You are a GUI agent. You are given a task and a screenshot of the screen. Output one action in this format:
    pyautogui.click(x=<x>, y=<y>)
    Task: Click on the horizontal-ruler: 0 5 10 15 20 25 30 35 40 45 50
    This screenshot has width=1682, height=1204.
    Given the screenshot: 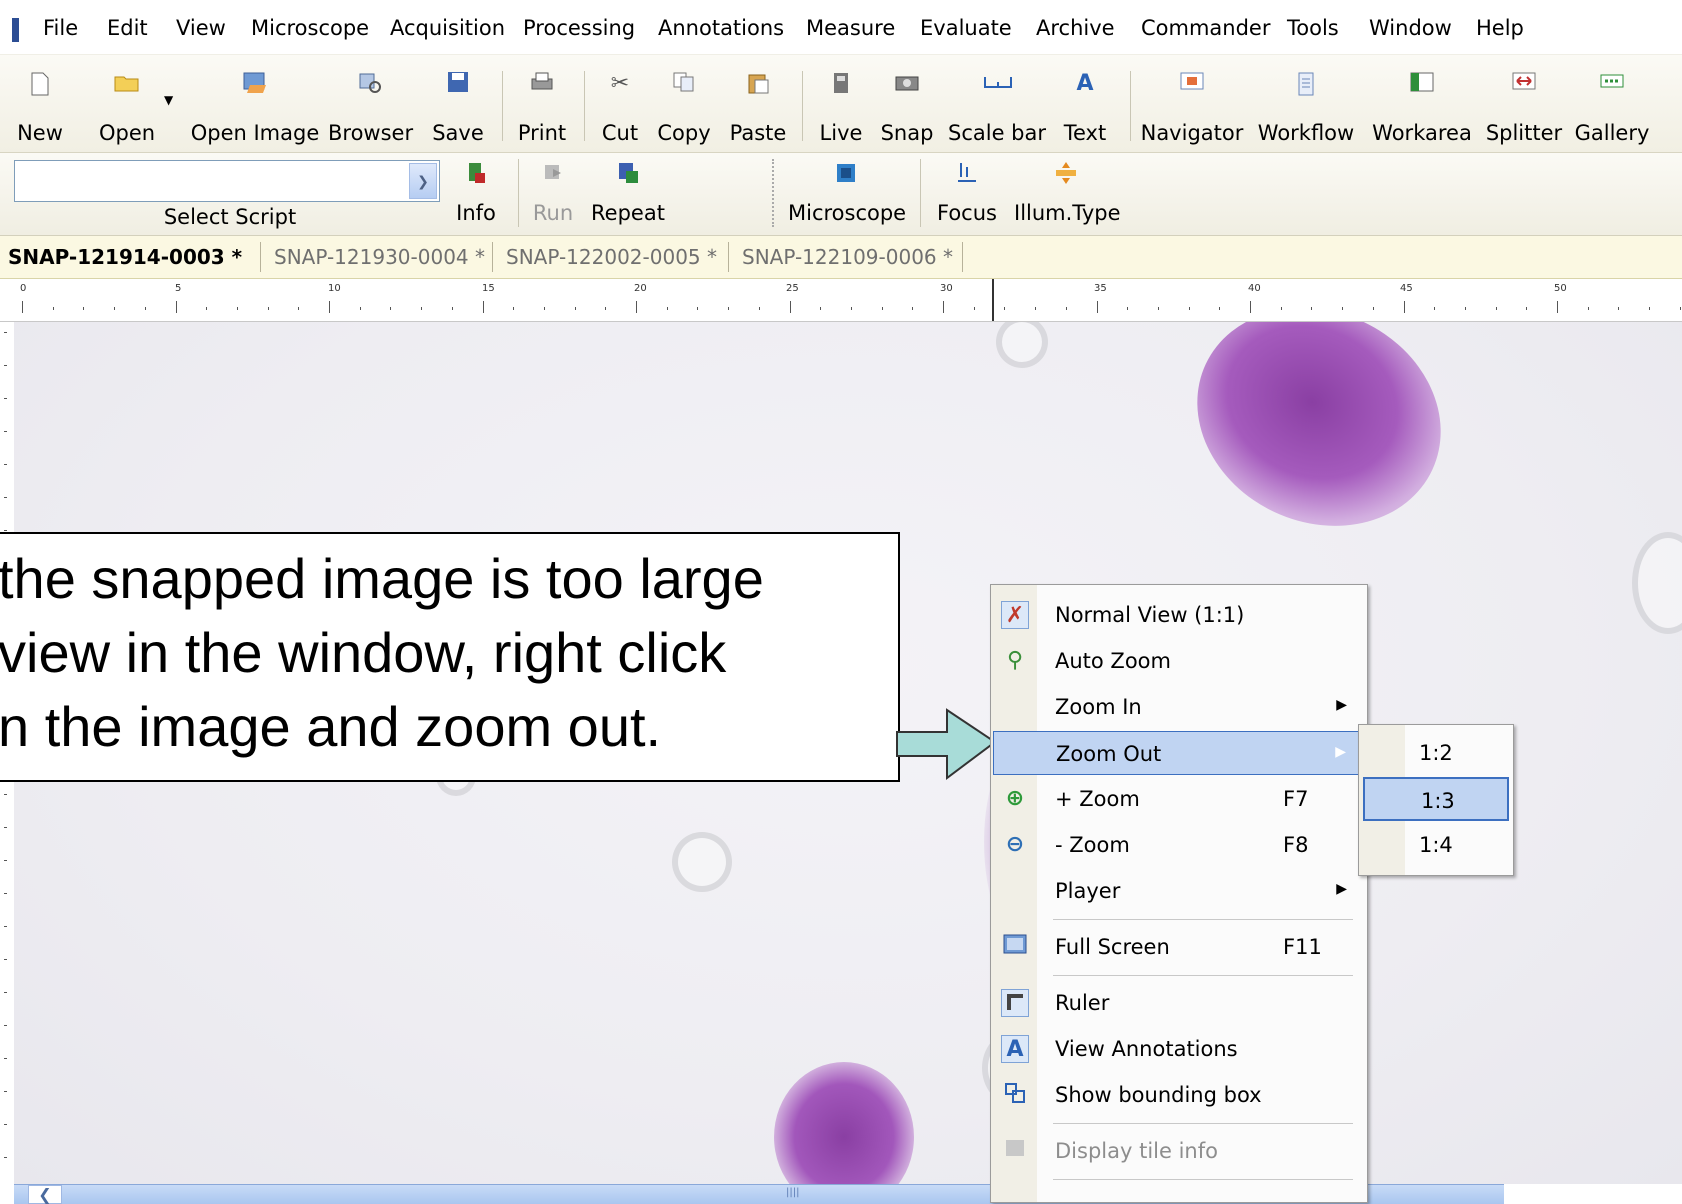 What is the action you would take?
    pyautogui.click(x=841, y=300)
    